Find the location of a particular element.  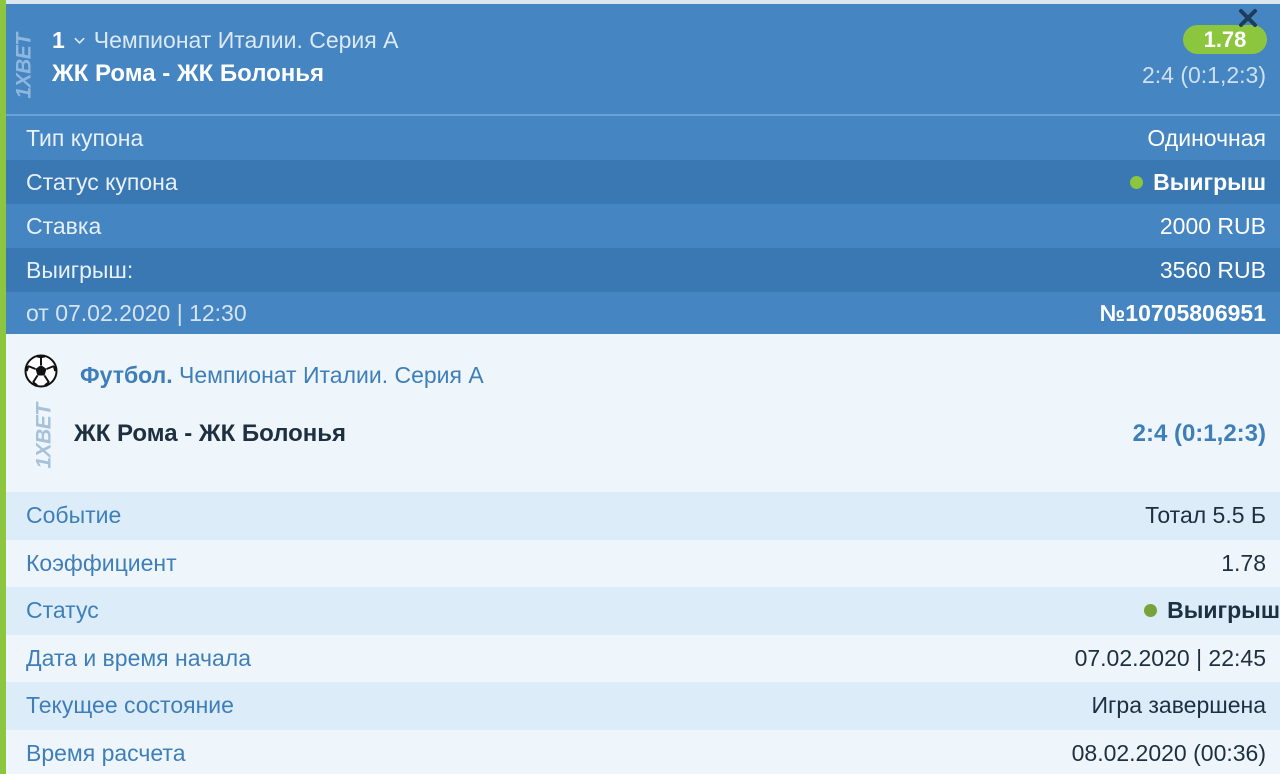

coupon-match-title: ЖК Рома - ЖК Болонья is located at coordinates (188, 73).